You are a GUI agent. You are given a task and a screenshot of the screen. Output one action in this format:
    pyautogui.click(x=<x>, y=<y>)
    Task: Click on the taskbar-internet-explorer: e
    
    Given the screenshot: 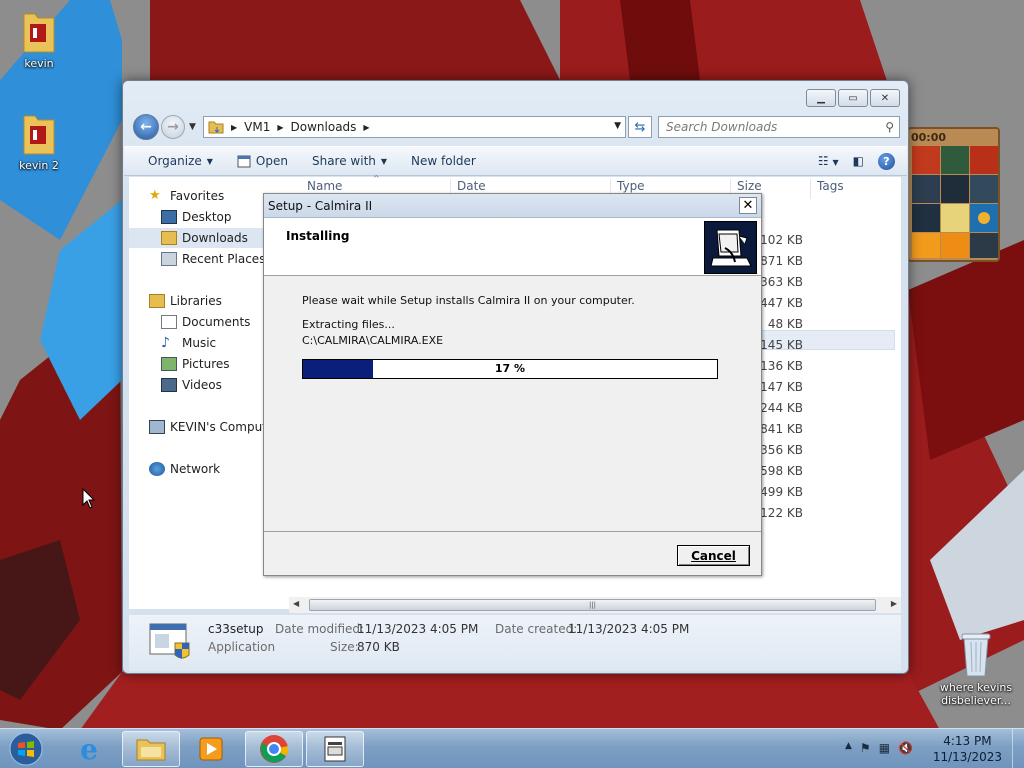 What is the action you would take?
    pyautogui.click(x=89, y=749)
    